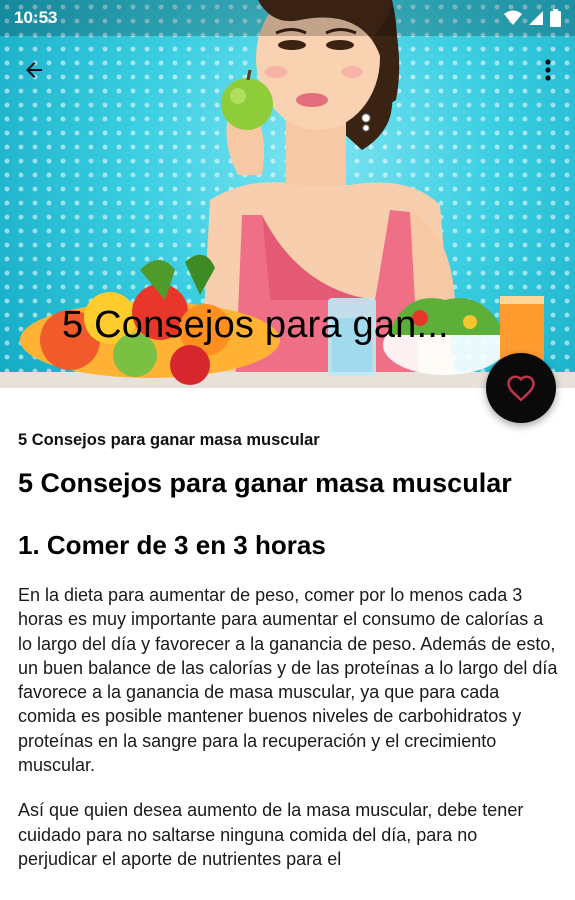 The height and width of the screenshot is (900, 575). I want to click on more-options-button, so click(548, 70).